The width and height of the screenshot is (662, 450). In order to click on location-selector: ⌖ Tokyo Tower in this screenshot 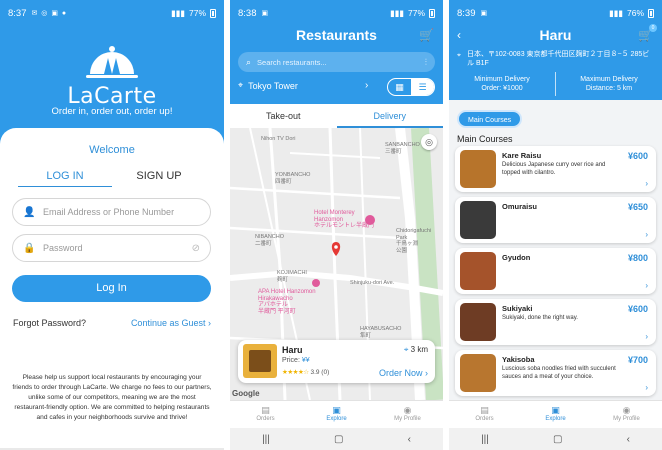, I will do `click(268, 85)`.